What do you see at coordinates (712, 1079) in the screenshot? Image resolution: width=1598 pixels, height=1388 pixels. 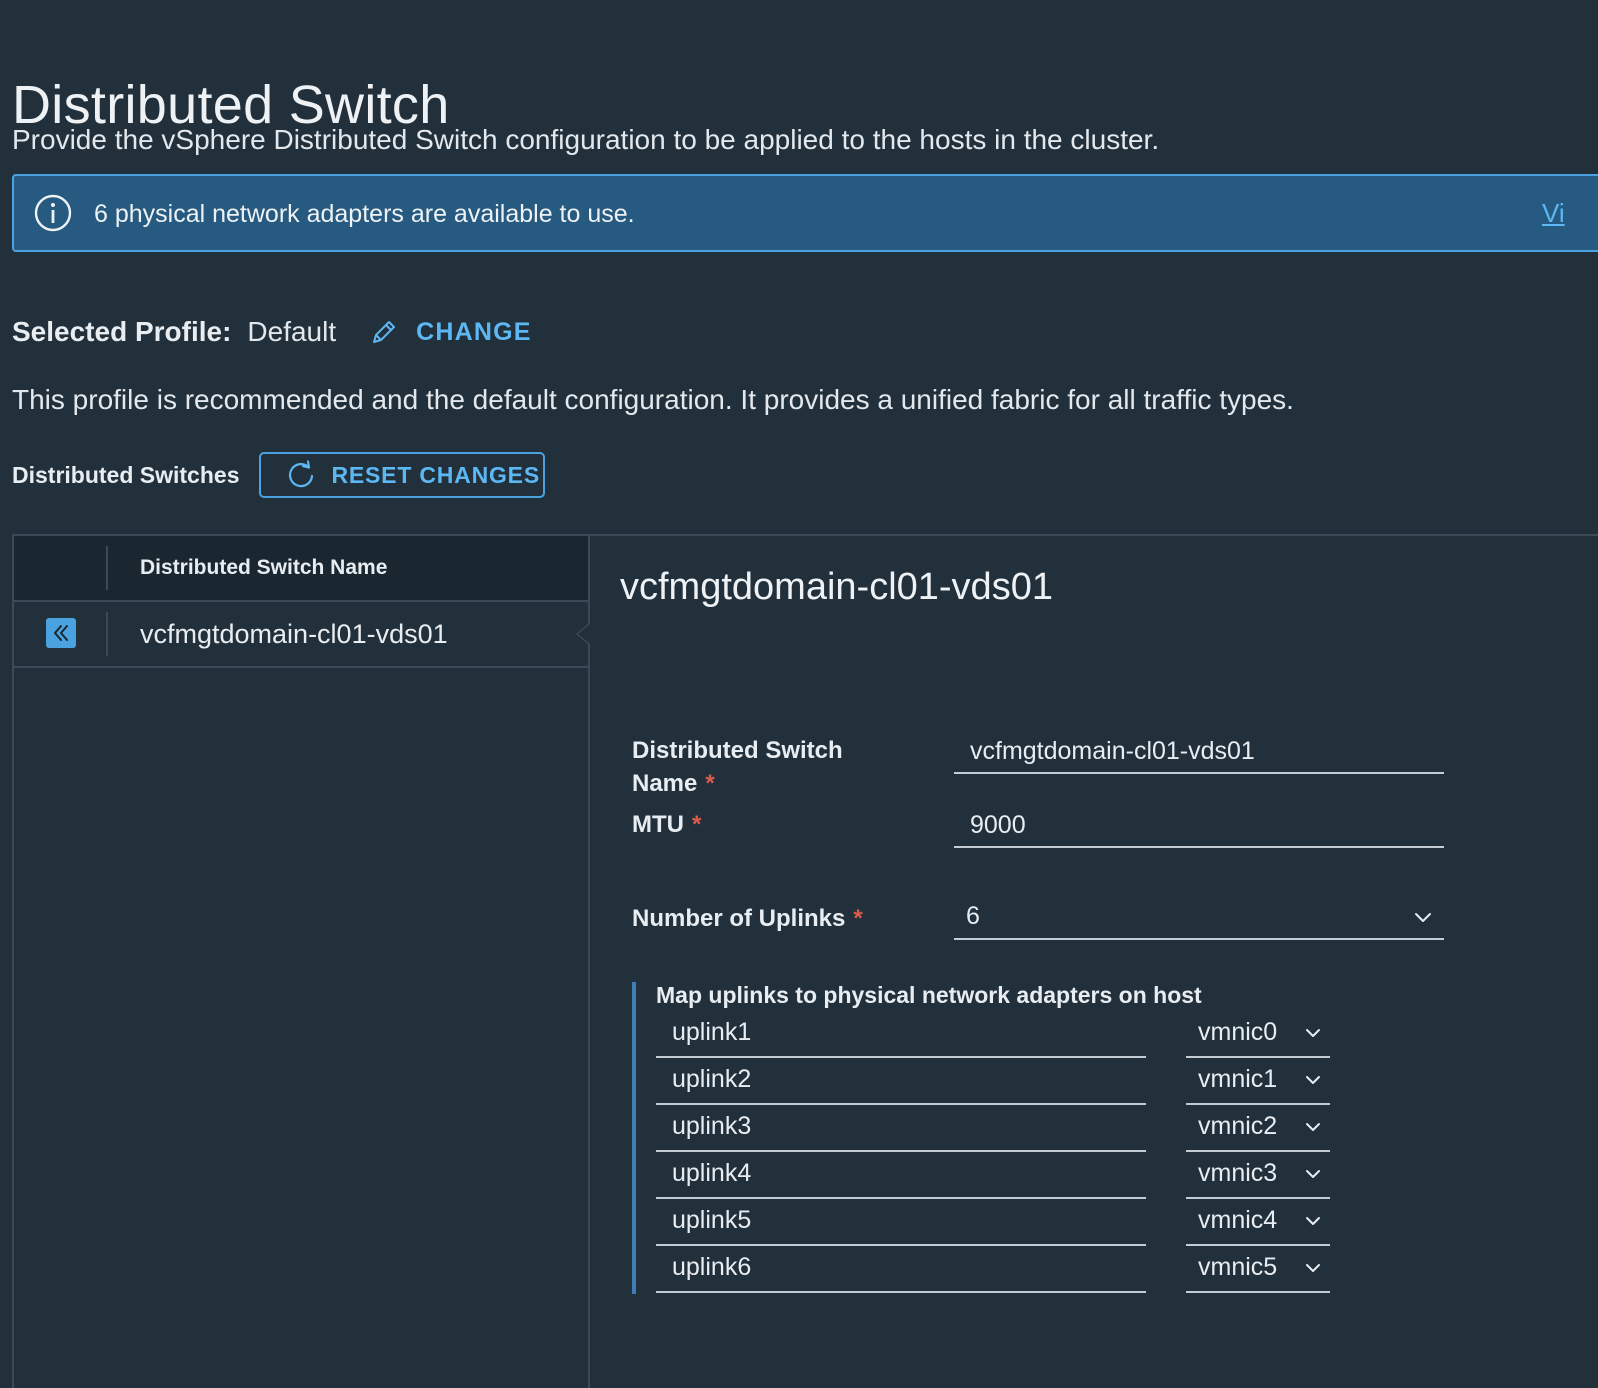 I see `uplink-name: uplink2` at bounding box center [712, 1079].